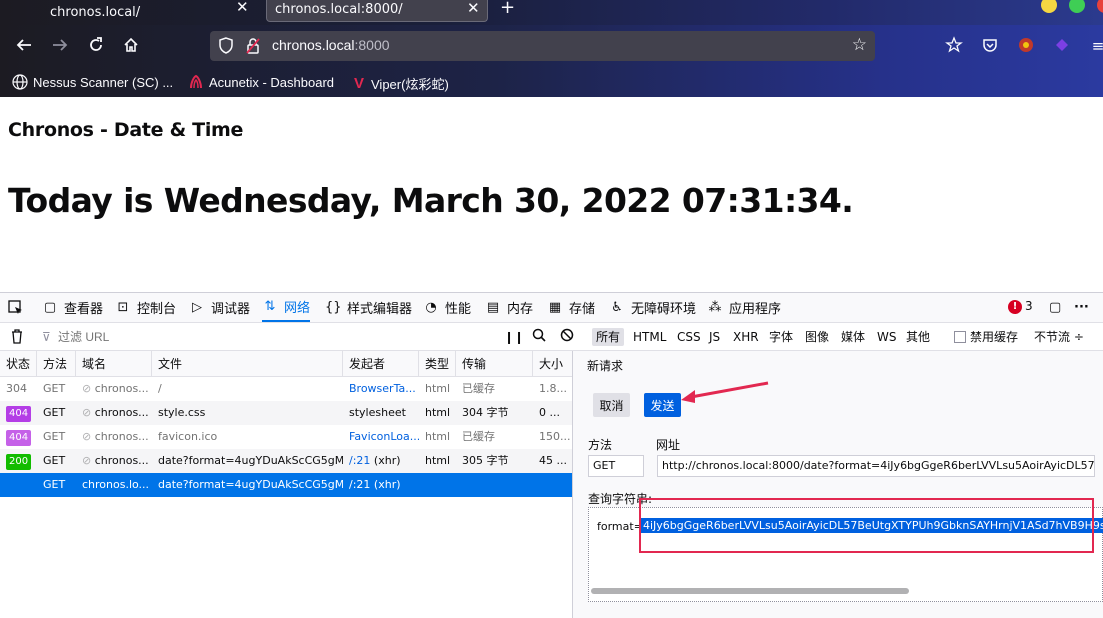 The image size is (1103, 618). Describe the element at coordinates (1059, 337) in the screenshot. I see `throttle-select: 不节流 ÷` at that location.